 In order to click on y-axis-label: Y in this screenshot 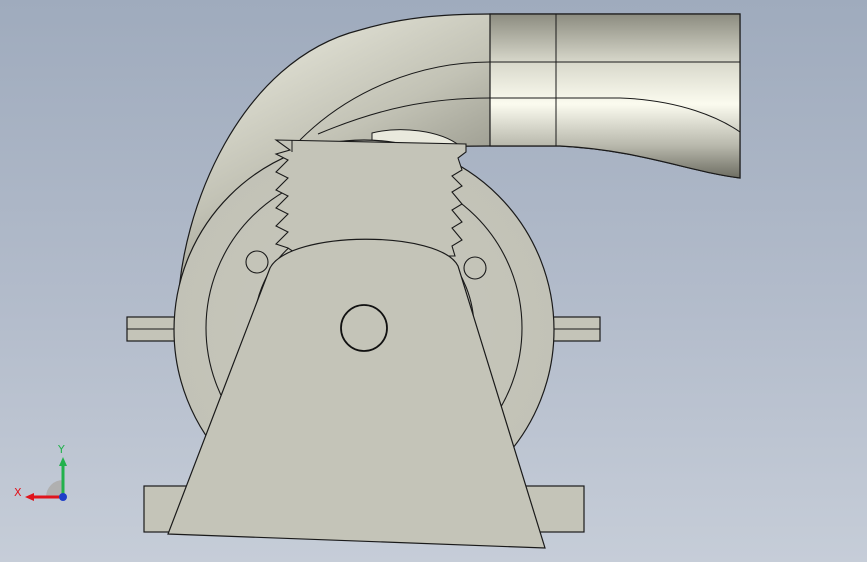, I will do `click(61, 449)`.